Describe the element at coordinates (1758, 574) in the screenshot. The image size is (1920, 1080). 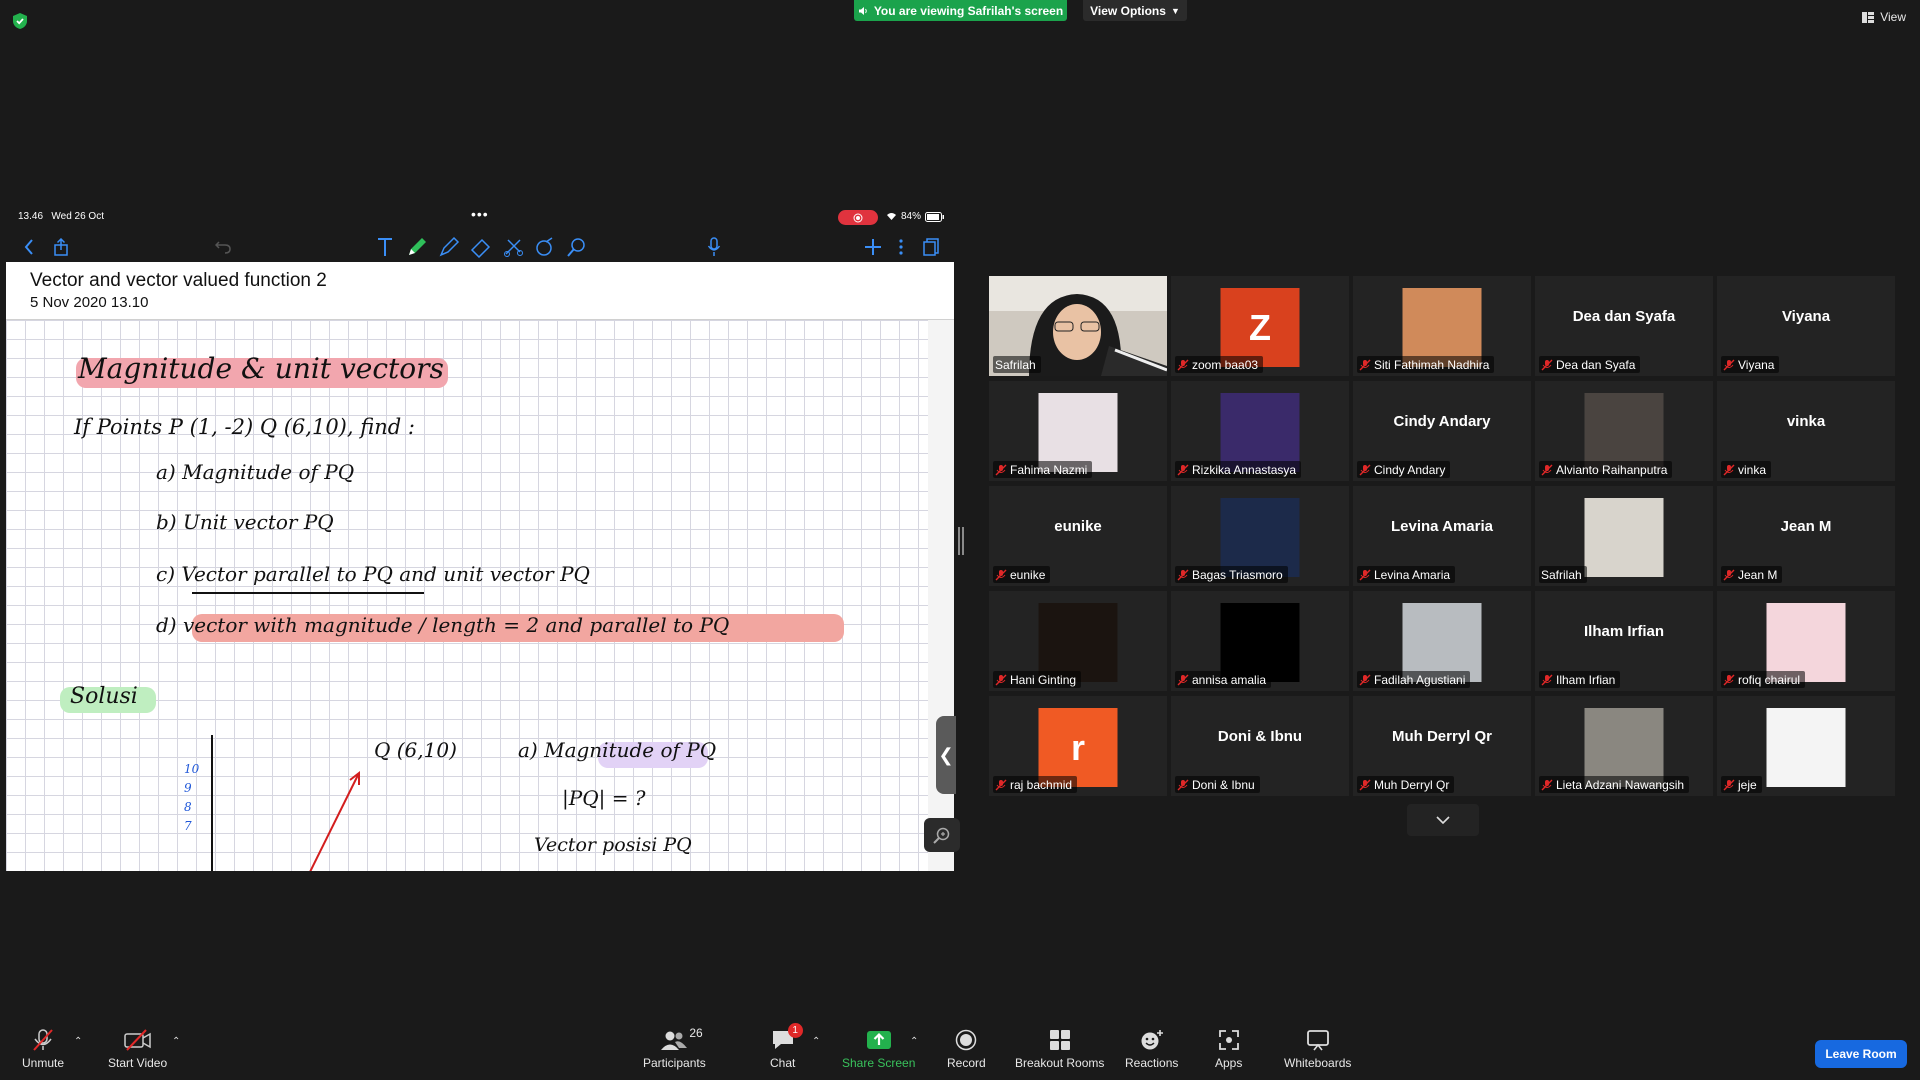
I see `participant-name: Jean M` at that location.